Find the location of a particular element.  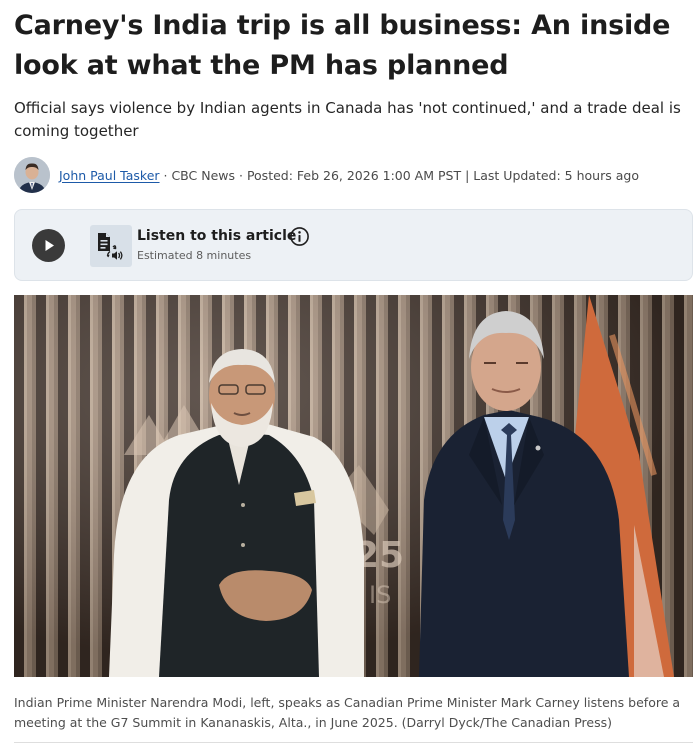

last-updated: Last Updated: 5 hours ago is located at coordinates (556, 175).